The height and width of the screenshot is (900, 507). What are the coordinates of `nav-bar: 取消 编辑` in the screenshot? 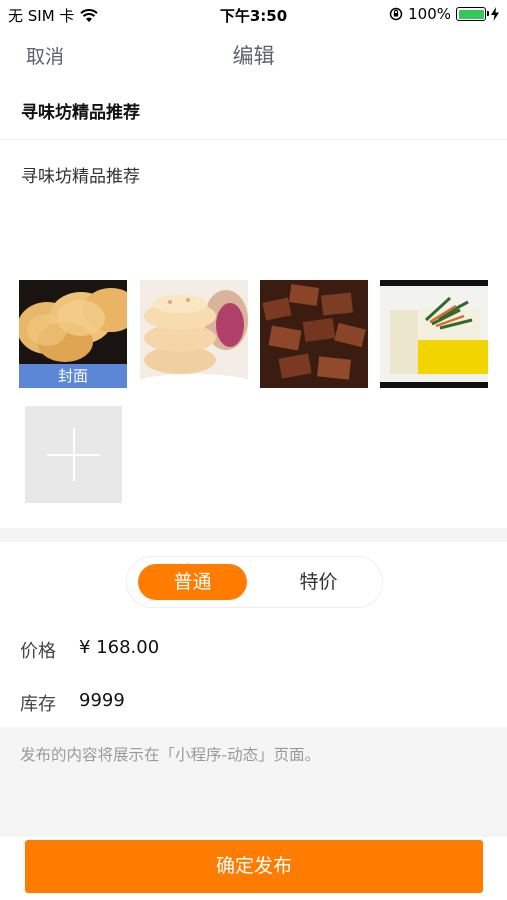 It's located at (253, 54).